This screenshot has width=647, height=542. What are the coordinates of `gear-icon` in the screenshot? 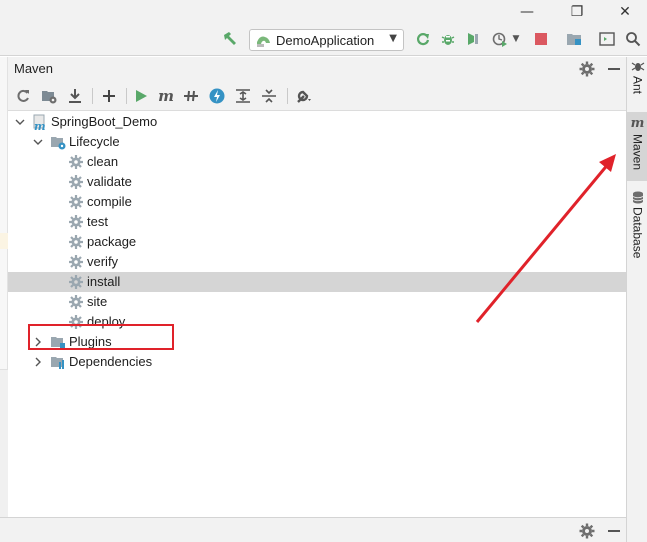 It's located at (587, 69).